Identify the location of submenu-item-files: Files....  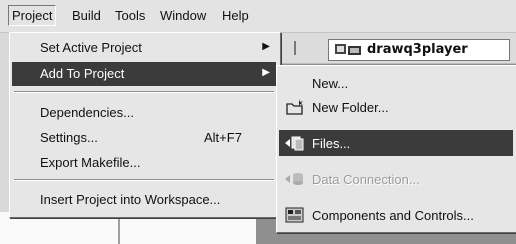
(396, 143).